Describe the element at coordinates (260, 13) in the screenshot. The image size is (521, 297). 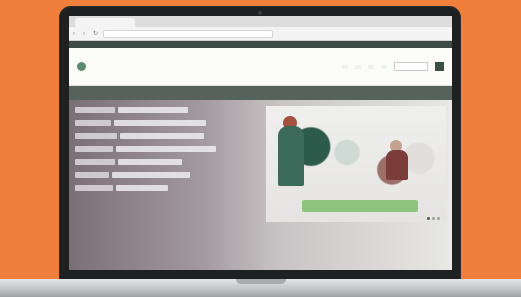
I see `camera-dot` at that location.